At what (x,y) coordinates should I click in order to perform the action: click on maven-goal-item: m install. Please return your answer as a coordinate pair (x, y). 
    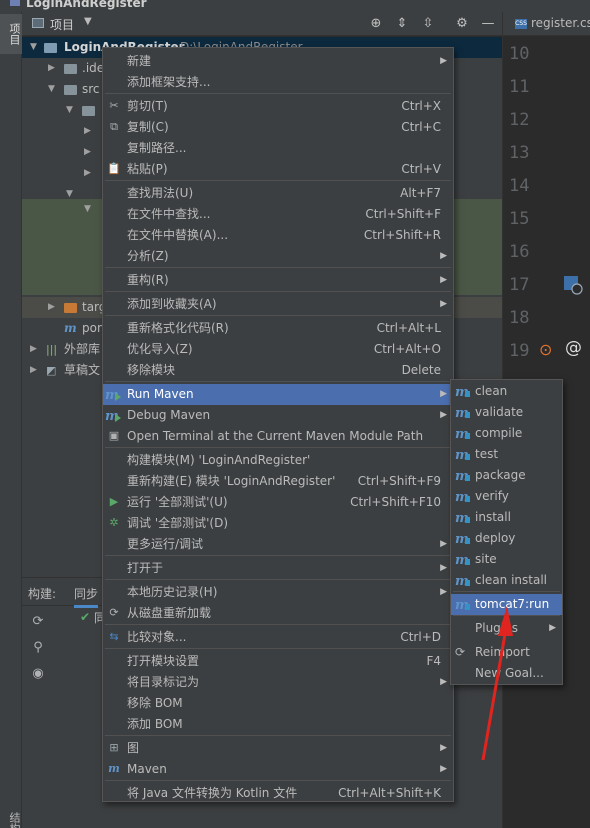
    Looking at the image, I should click on (506, 517).